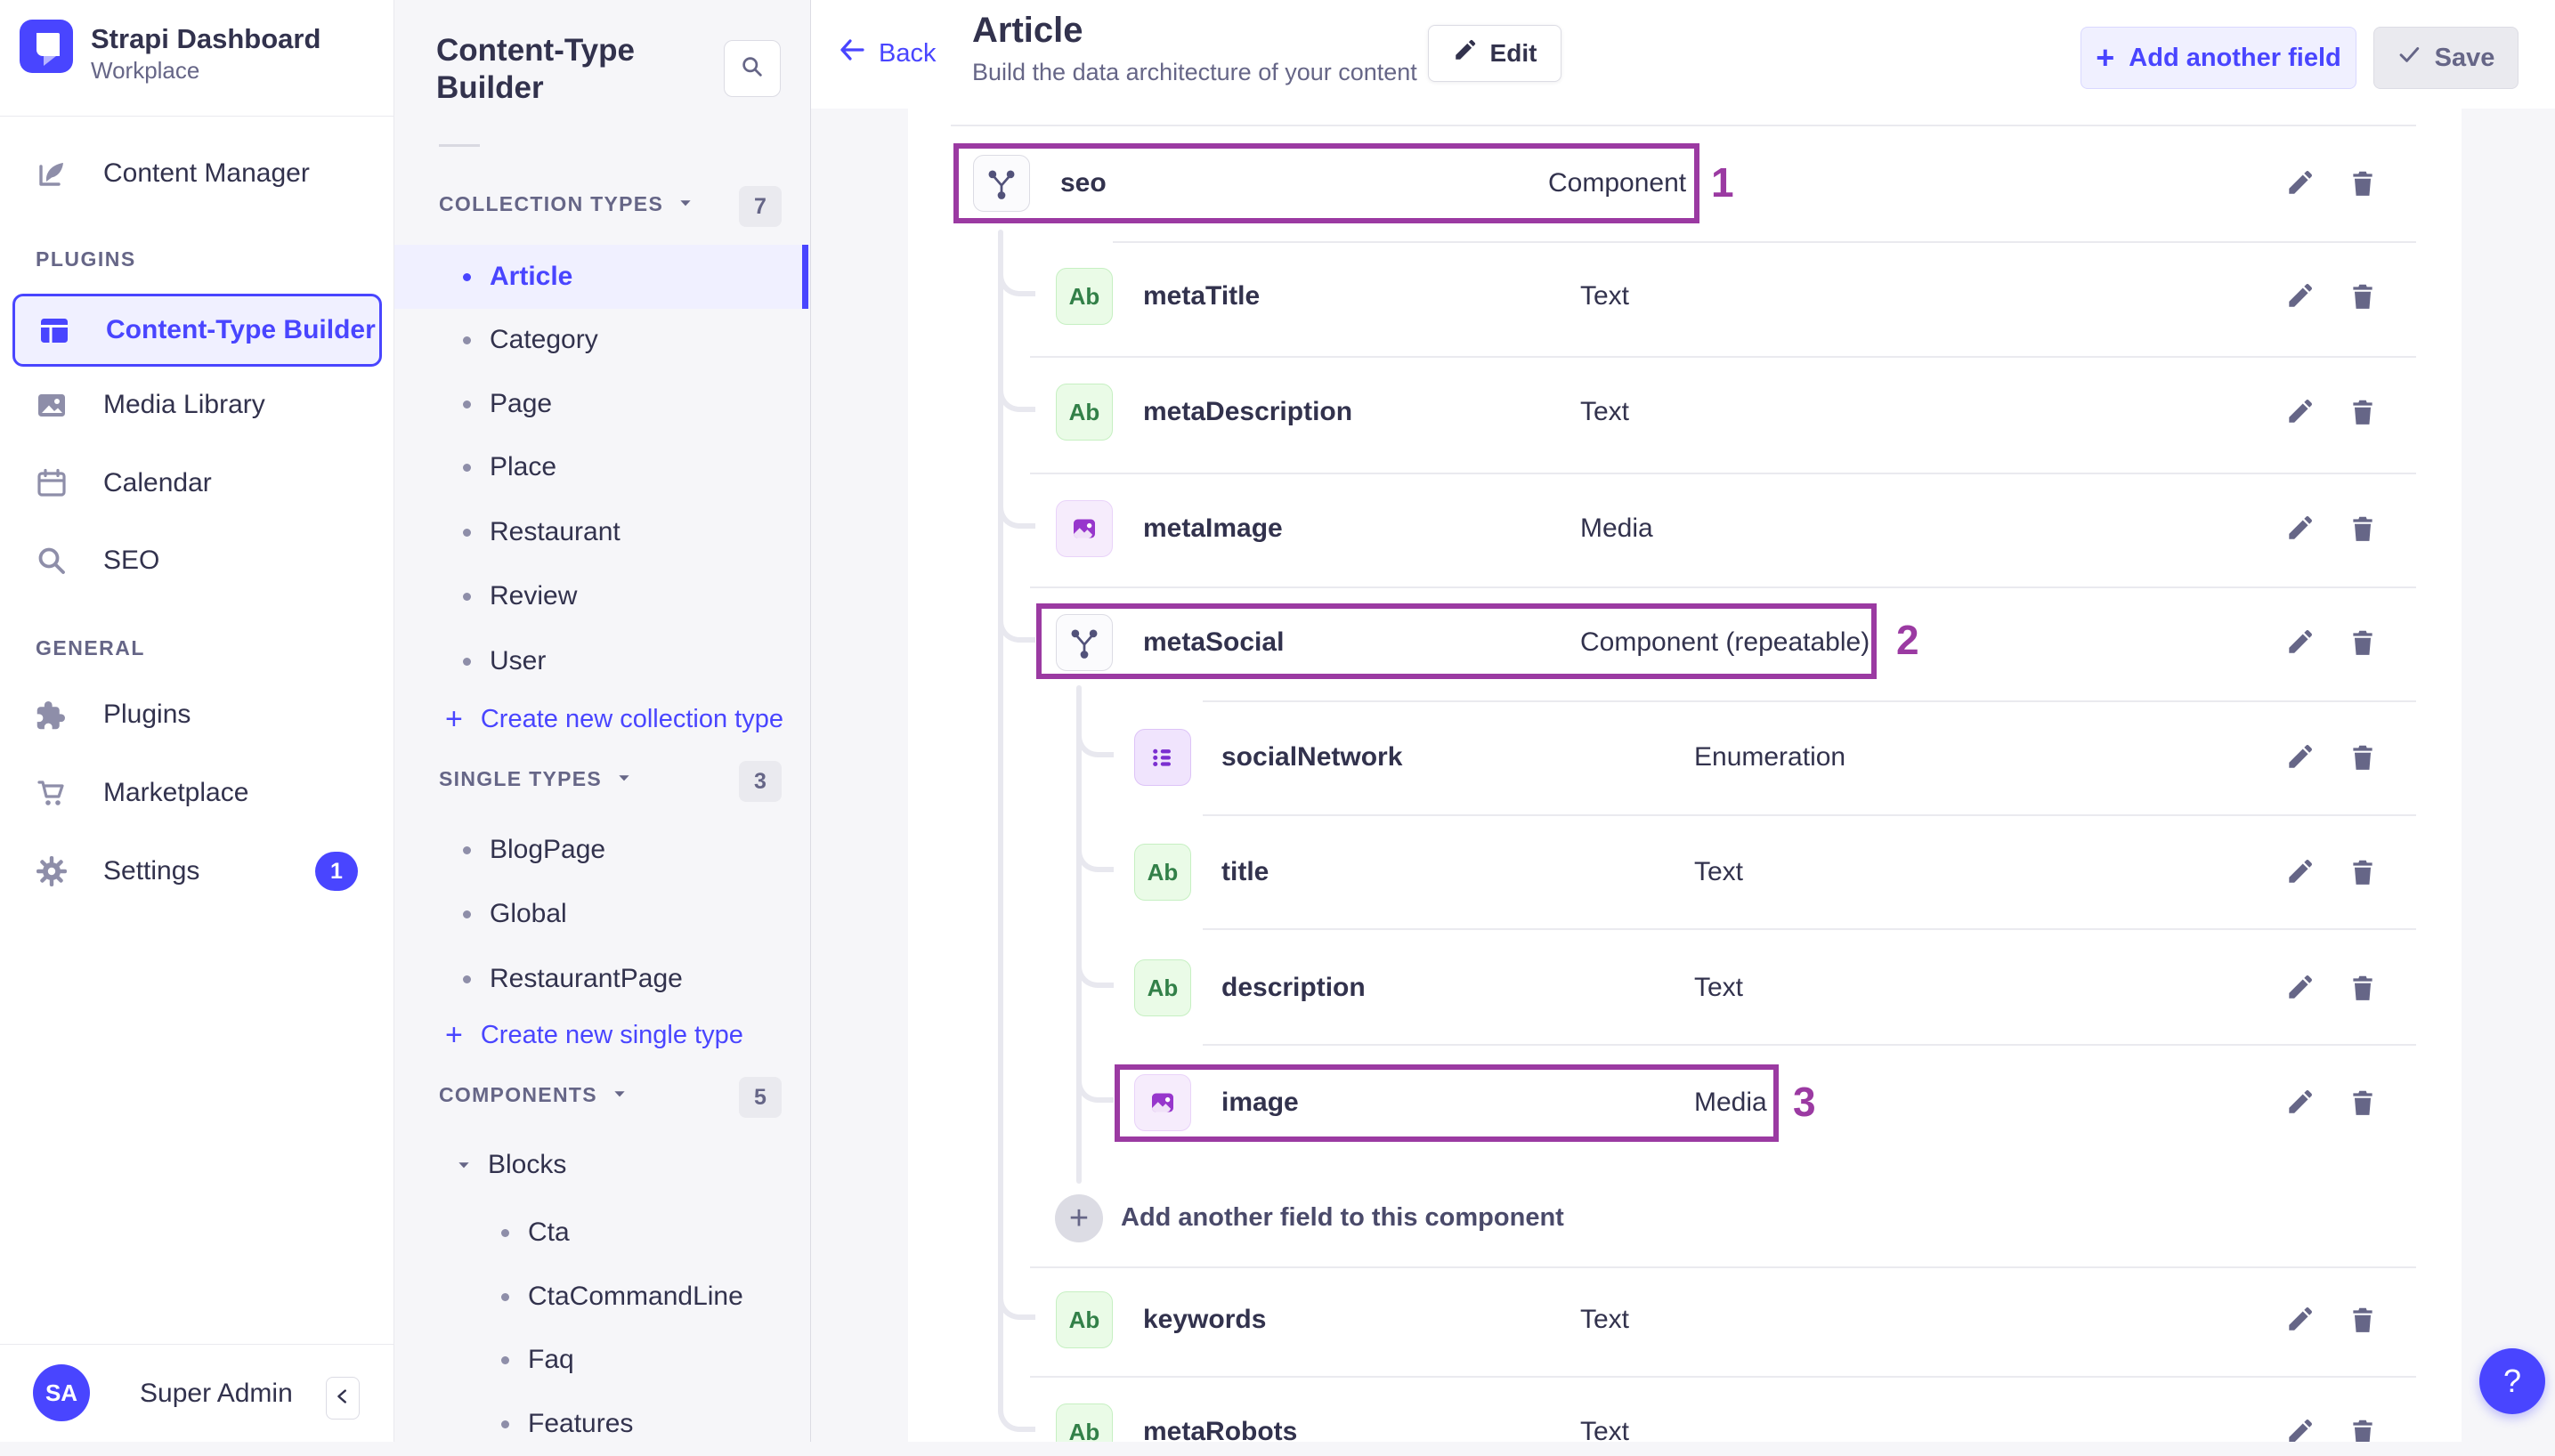  Describe the element at coordinates (196, 1344) in the screenshot. I see `divider` at that location.